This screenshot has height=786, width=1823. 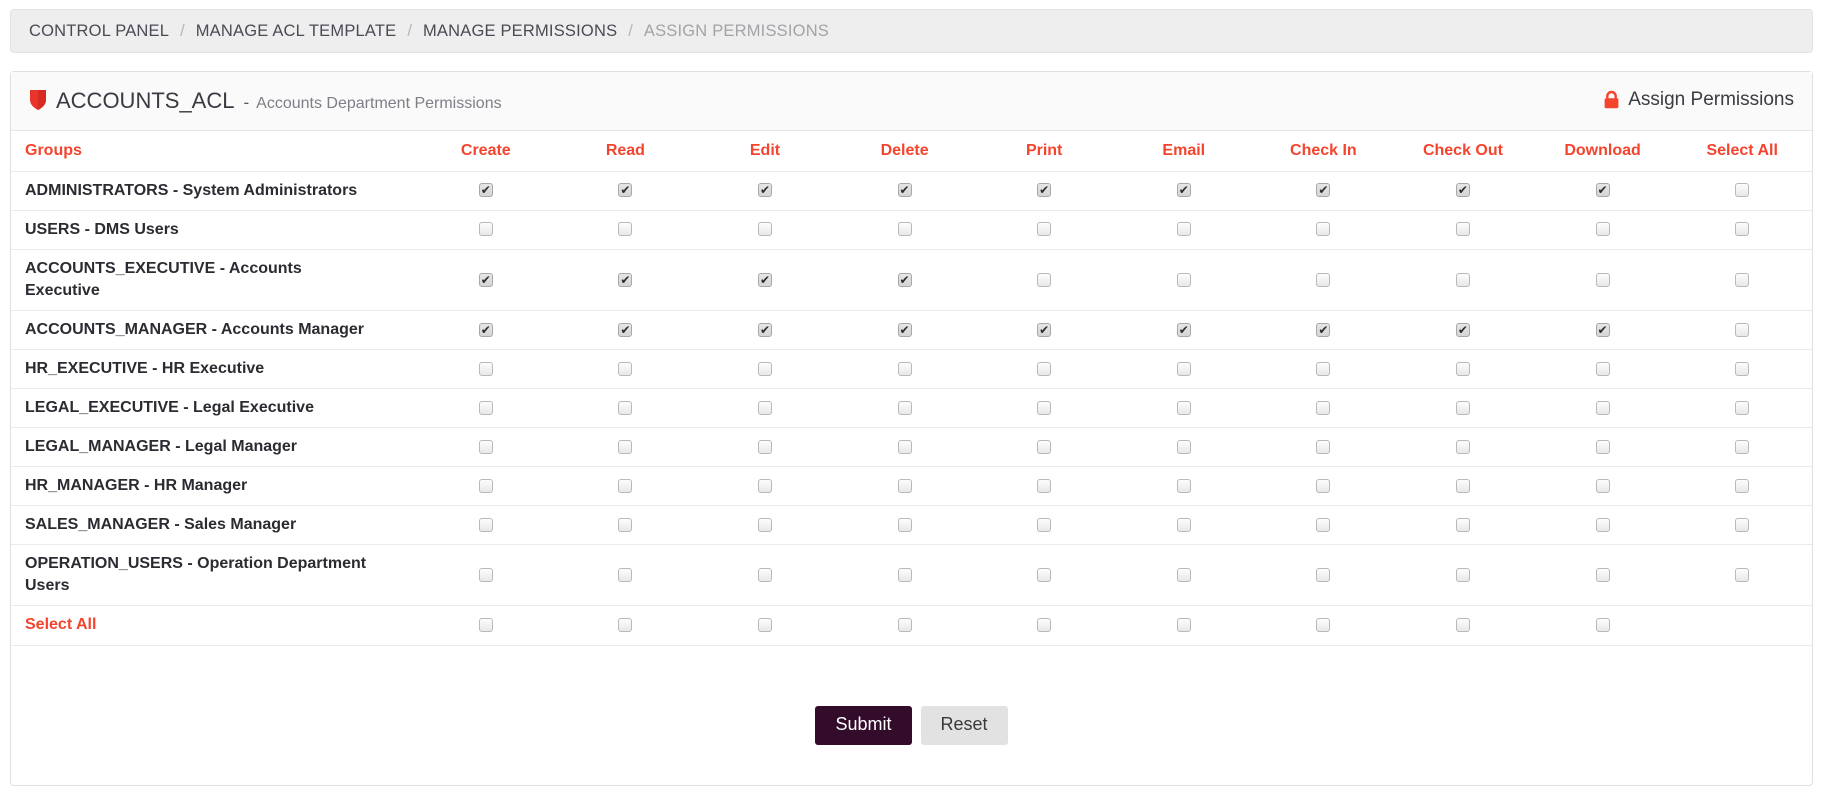 I want to click on select-all-checkbox-create, so click(x=485, y=625).